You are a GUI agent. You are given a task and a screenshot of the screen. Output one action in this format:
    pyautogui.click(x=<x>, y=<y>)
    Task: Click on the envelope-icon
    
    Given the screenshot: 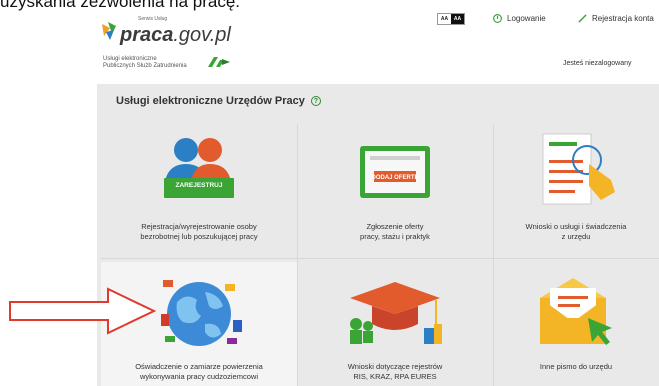 What is the action you would take?
    pyautogui.click(x=576, y=311)
    